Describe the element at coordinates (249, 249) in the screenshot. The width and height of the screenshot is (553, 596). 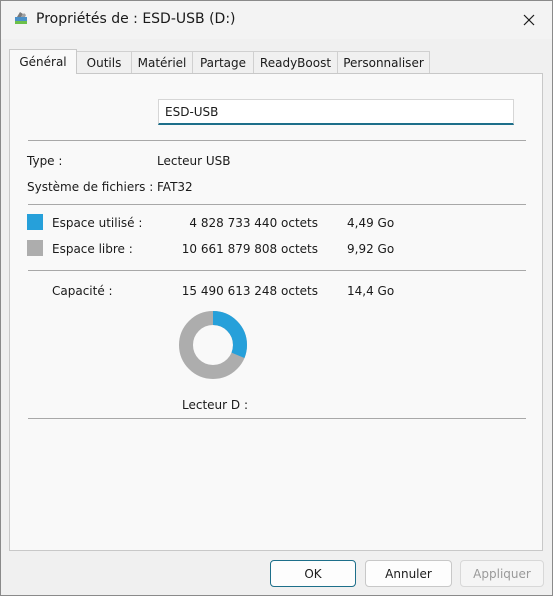
I see `free-space-bytes: 10 661 879 808 octets` at that location.